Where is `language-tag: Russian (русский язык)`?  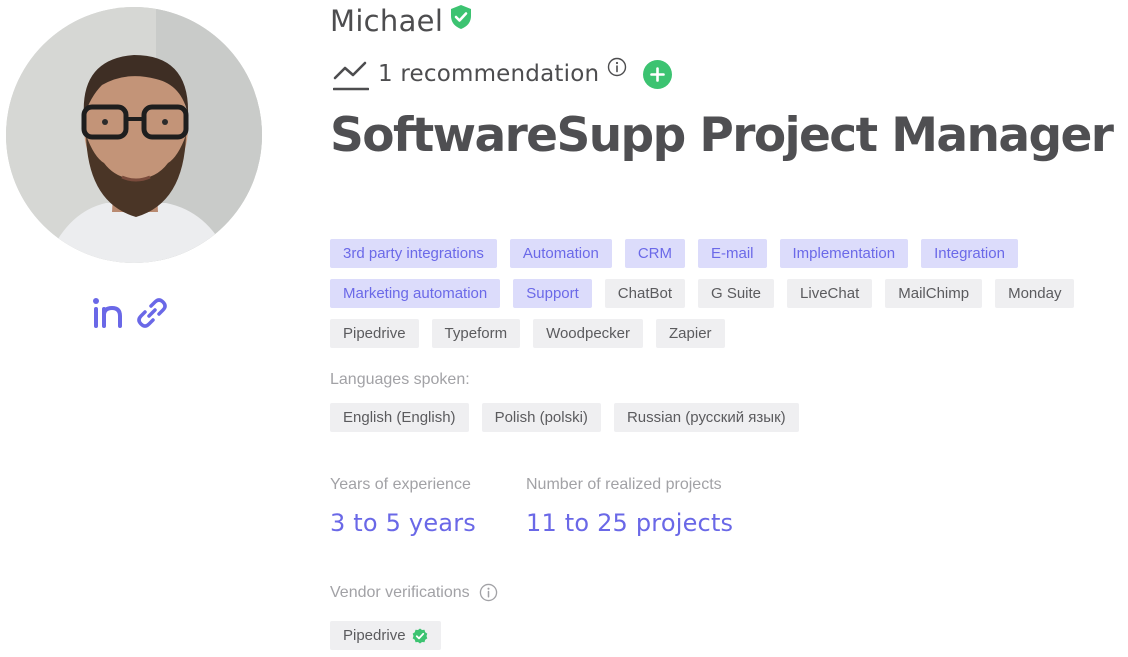 language-tag: Russian (русский язык) is located at coordinates (706, 417).